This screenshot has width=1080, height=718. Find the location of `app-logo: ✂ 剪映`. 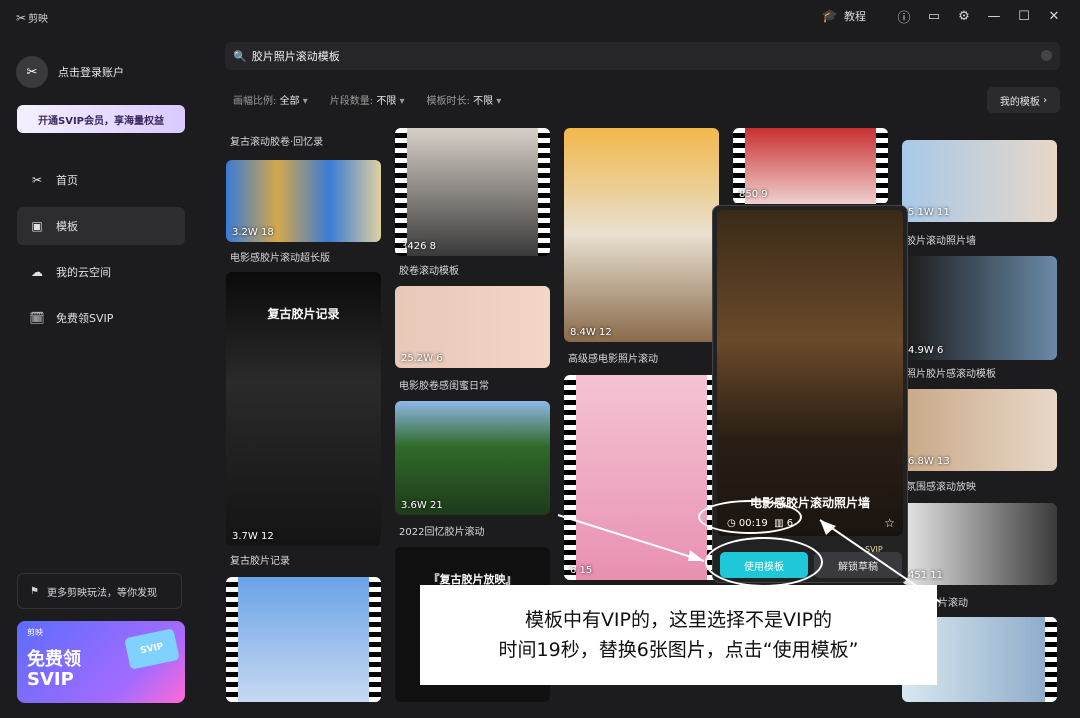

app-logo: ✂ 剪映 is located at coordinates (32, 18).